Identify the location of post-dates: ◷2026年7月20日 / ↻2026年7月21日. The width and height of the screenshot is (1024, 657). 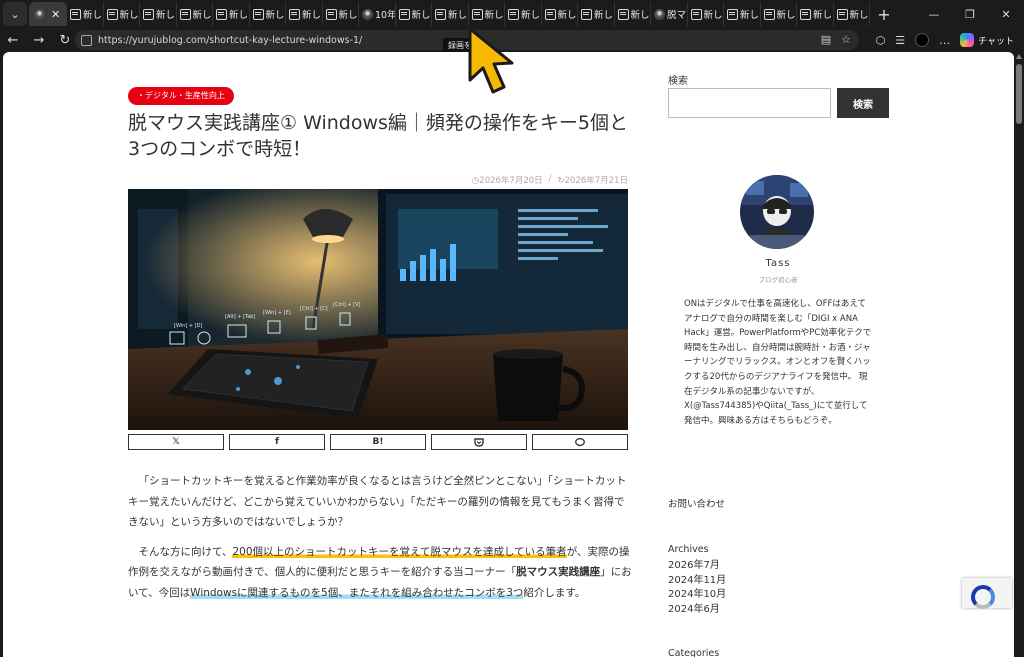
(550, 180).